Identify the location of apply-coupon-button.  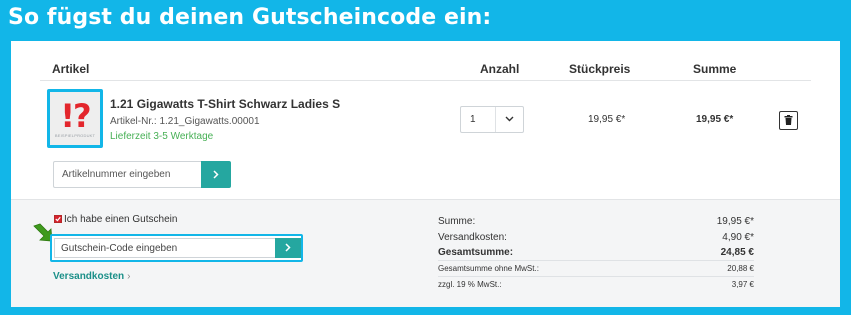
(288, 248).